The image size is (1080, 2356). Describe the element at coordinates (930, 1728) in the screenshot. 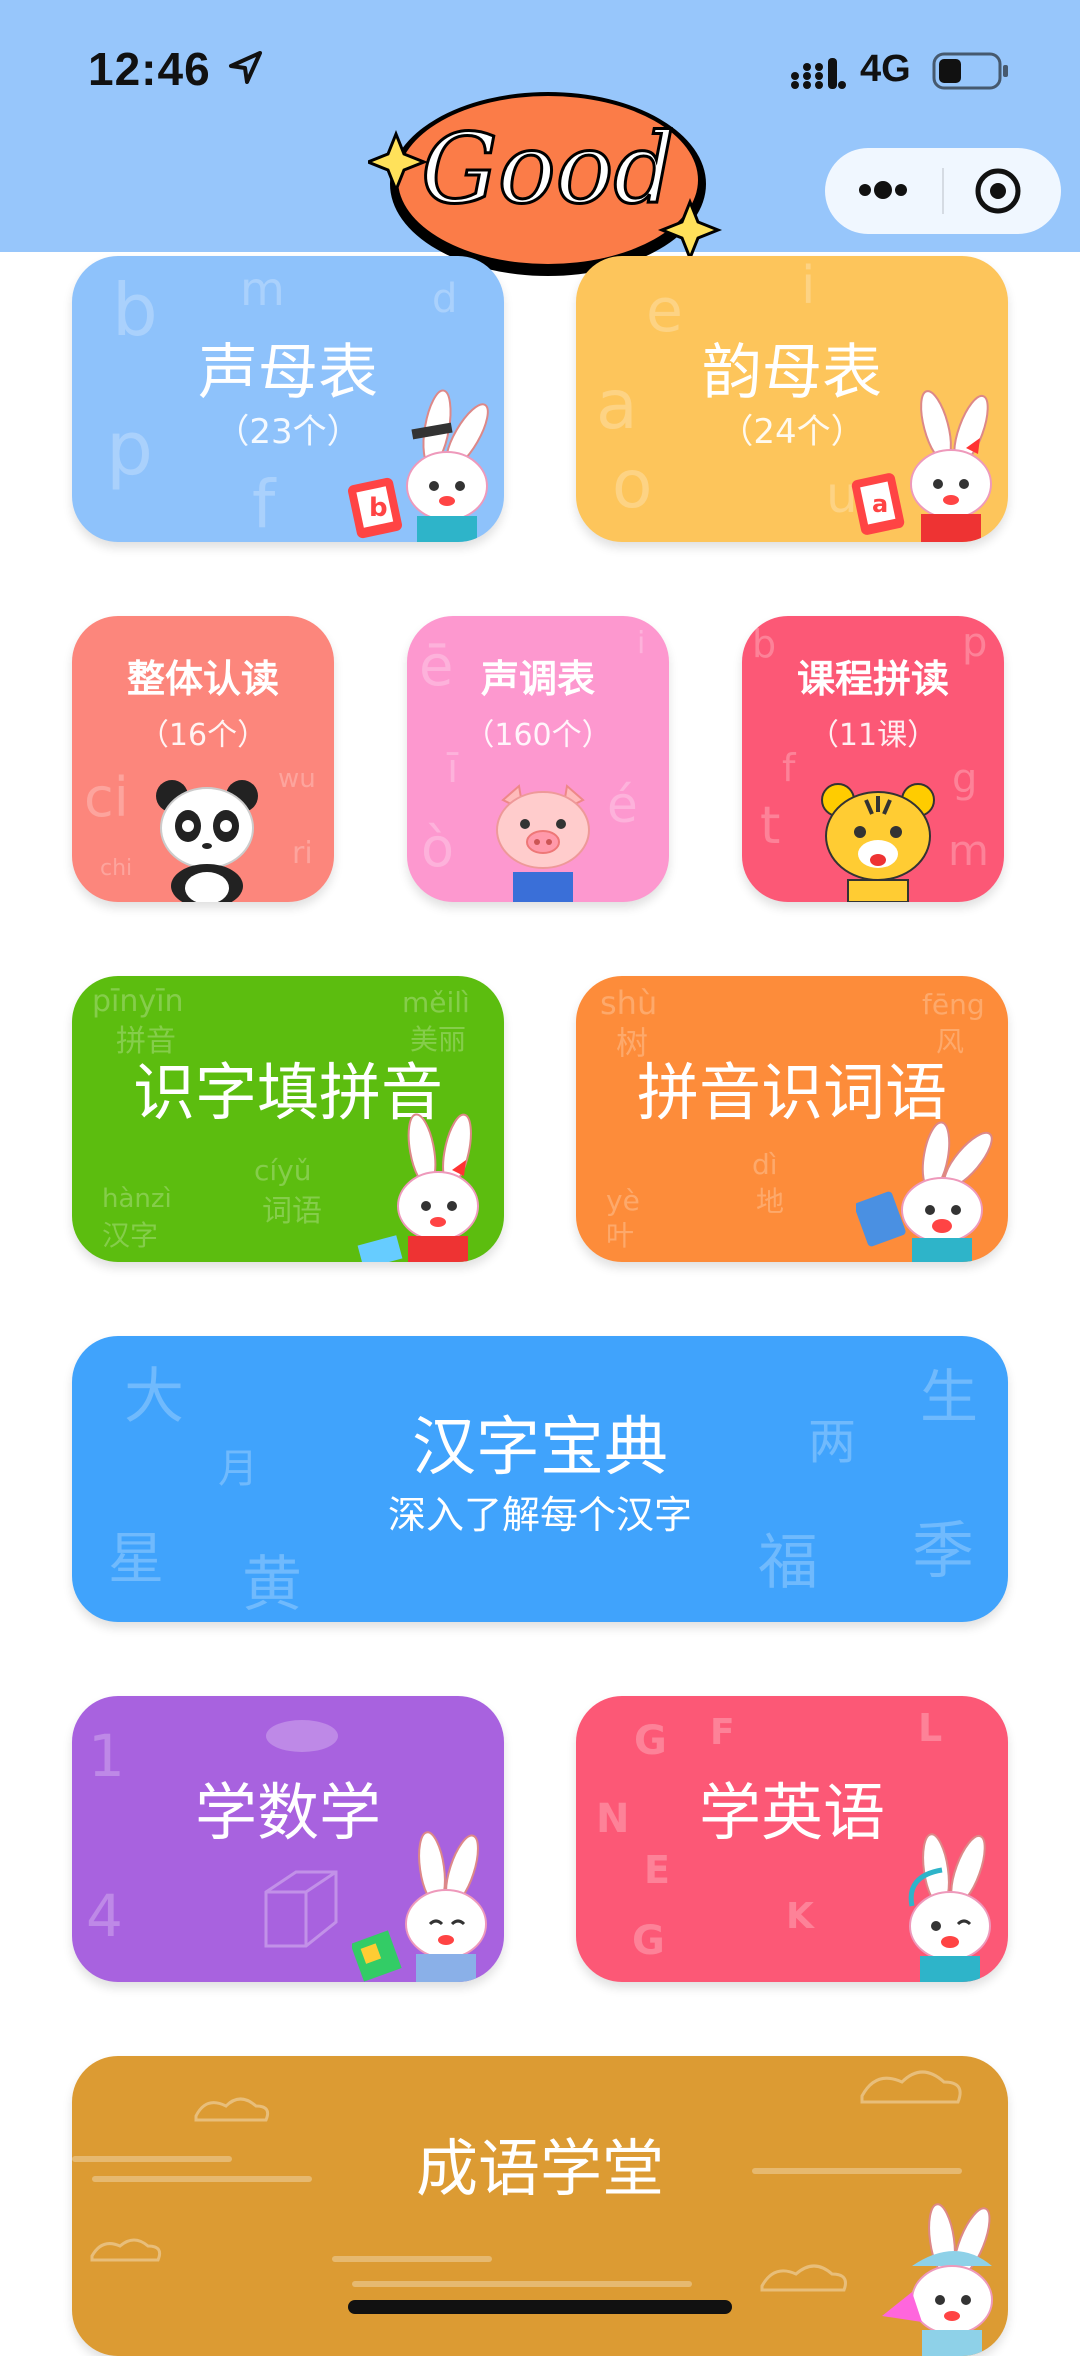

I see `bg-letter: L` at that location.